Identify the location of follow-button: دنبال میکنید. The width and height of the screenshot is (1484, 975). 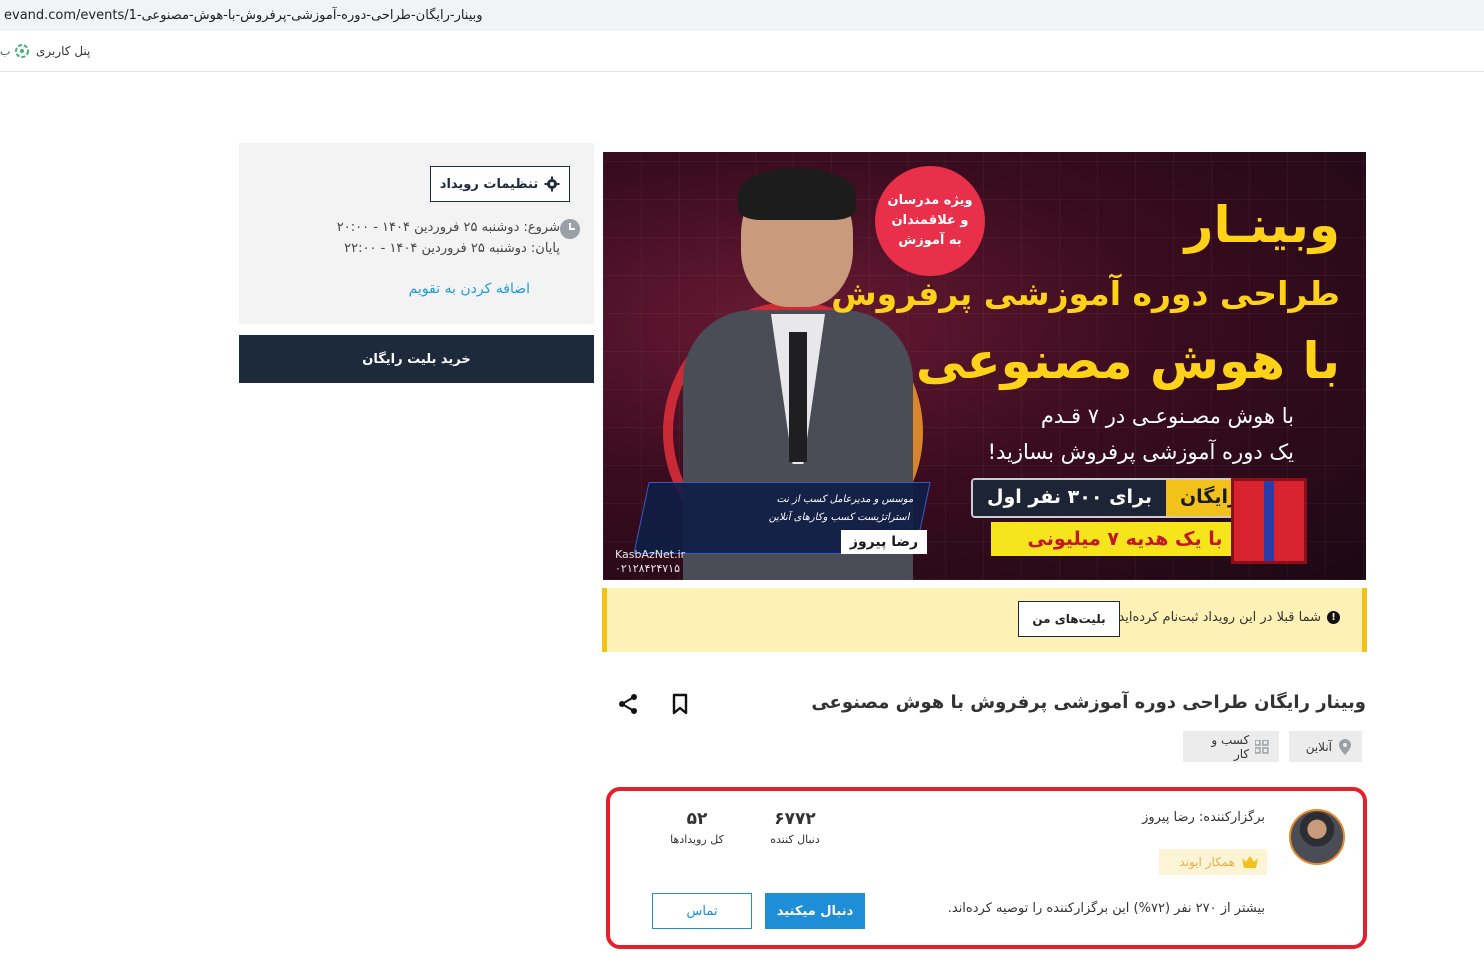
(815, 911).